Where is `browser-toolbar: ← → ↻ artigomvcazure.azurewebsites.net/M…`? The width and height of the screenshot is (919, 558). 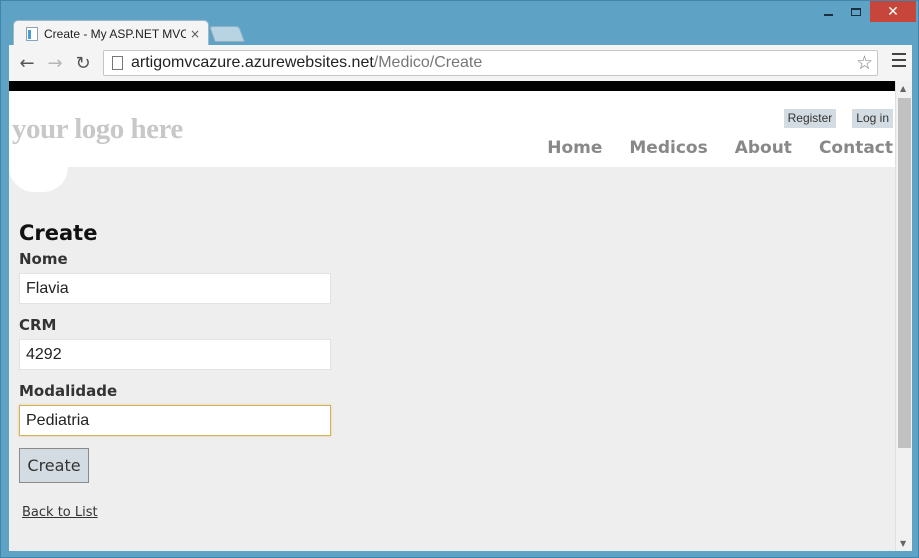 browser-toolbar: ← → ↻ artigomvcazure.azurewebsites.net/M… is located at coordinates (460, 63).